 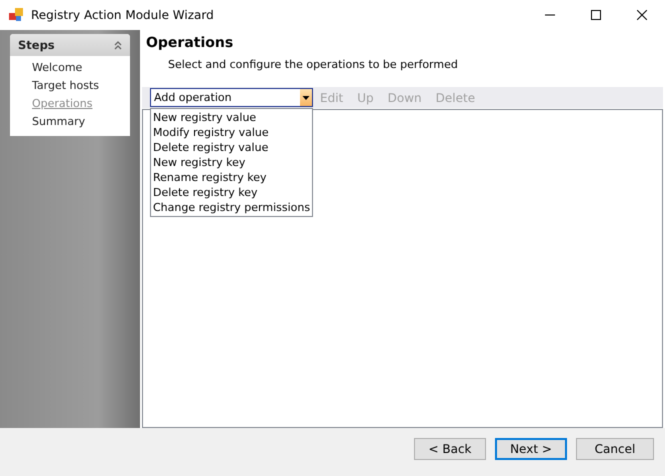 I want to click on steps-title: Steps, so click(x=36, y=45).